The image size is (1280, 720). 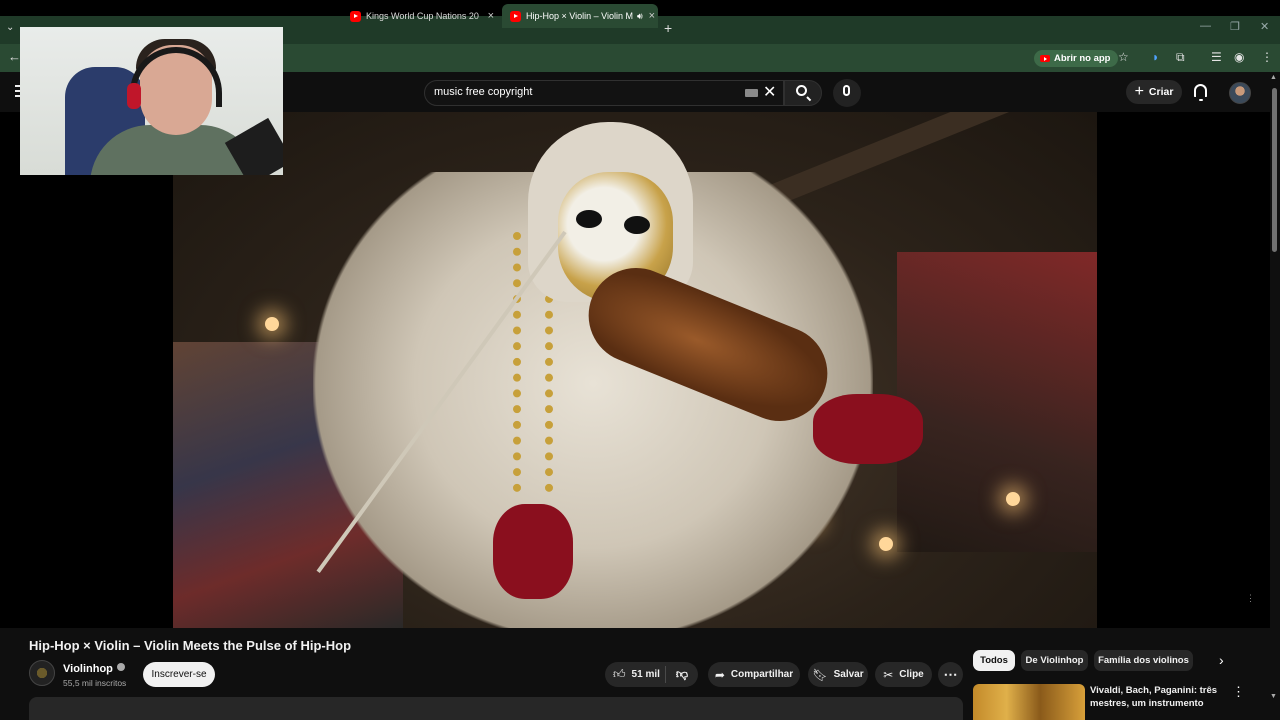 What do you see at coordinates (1029, 702) in the screenshot?
I see `recommendation-thumbnail` at bounding box center [1029, 702].